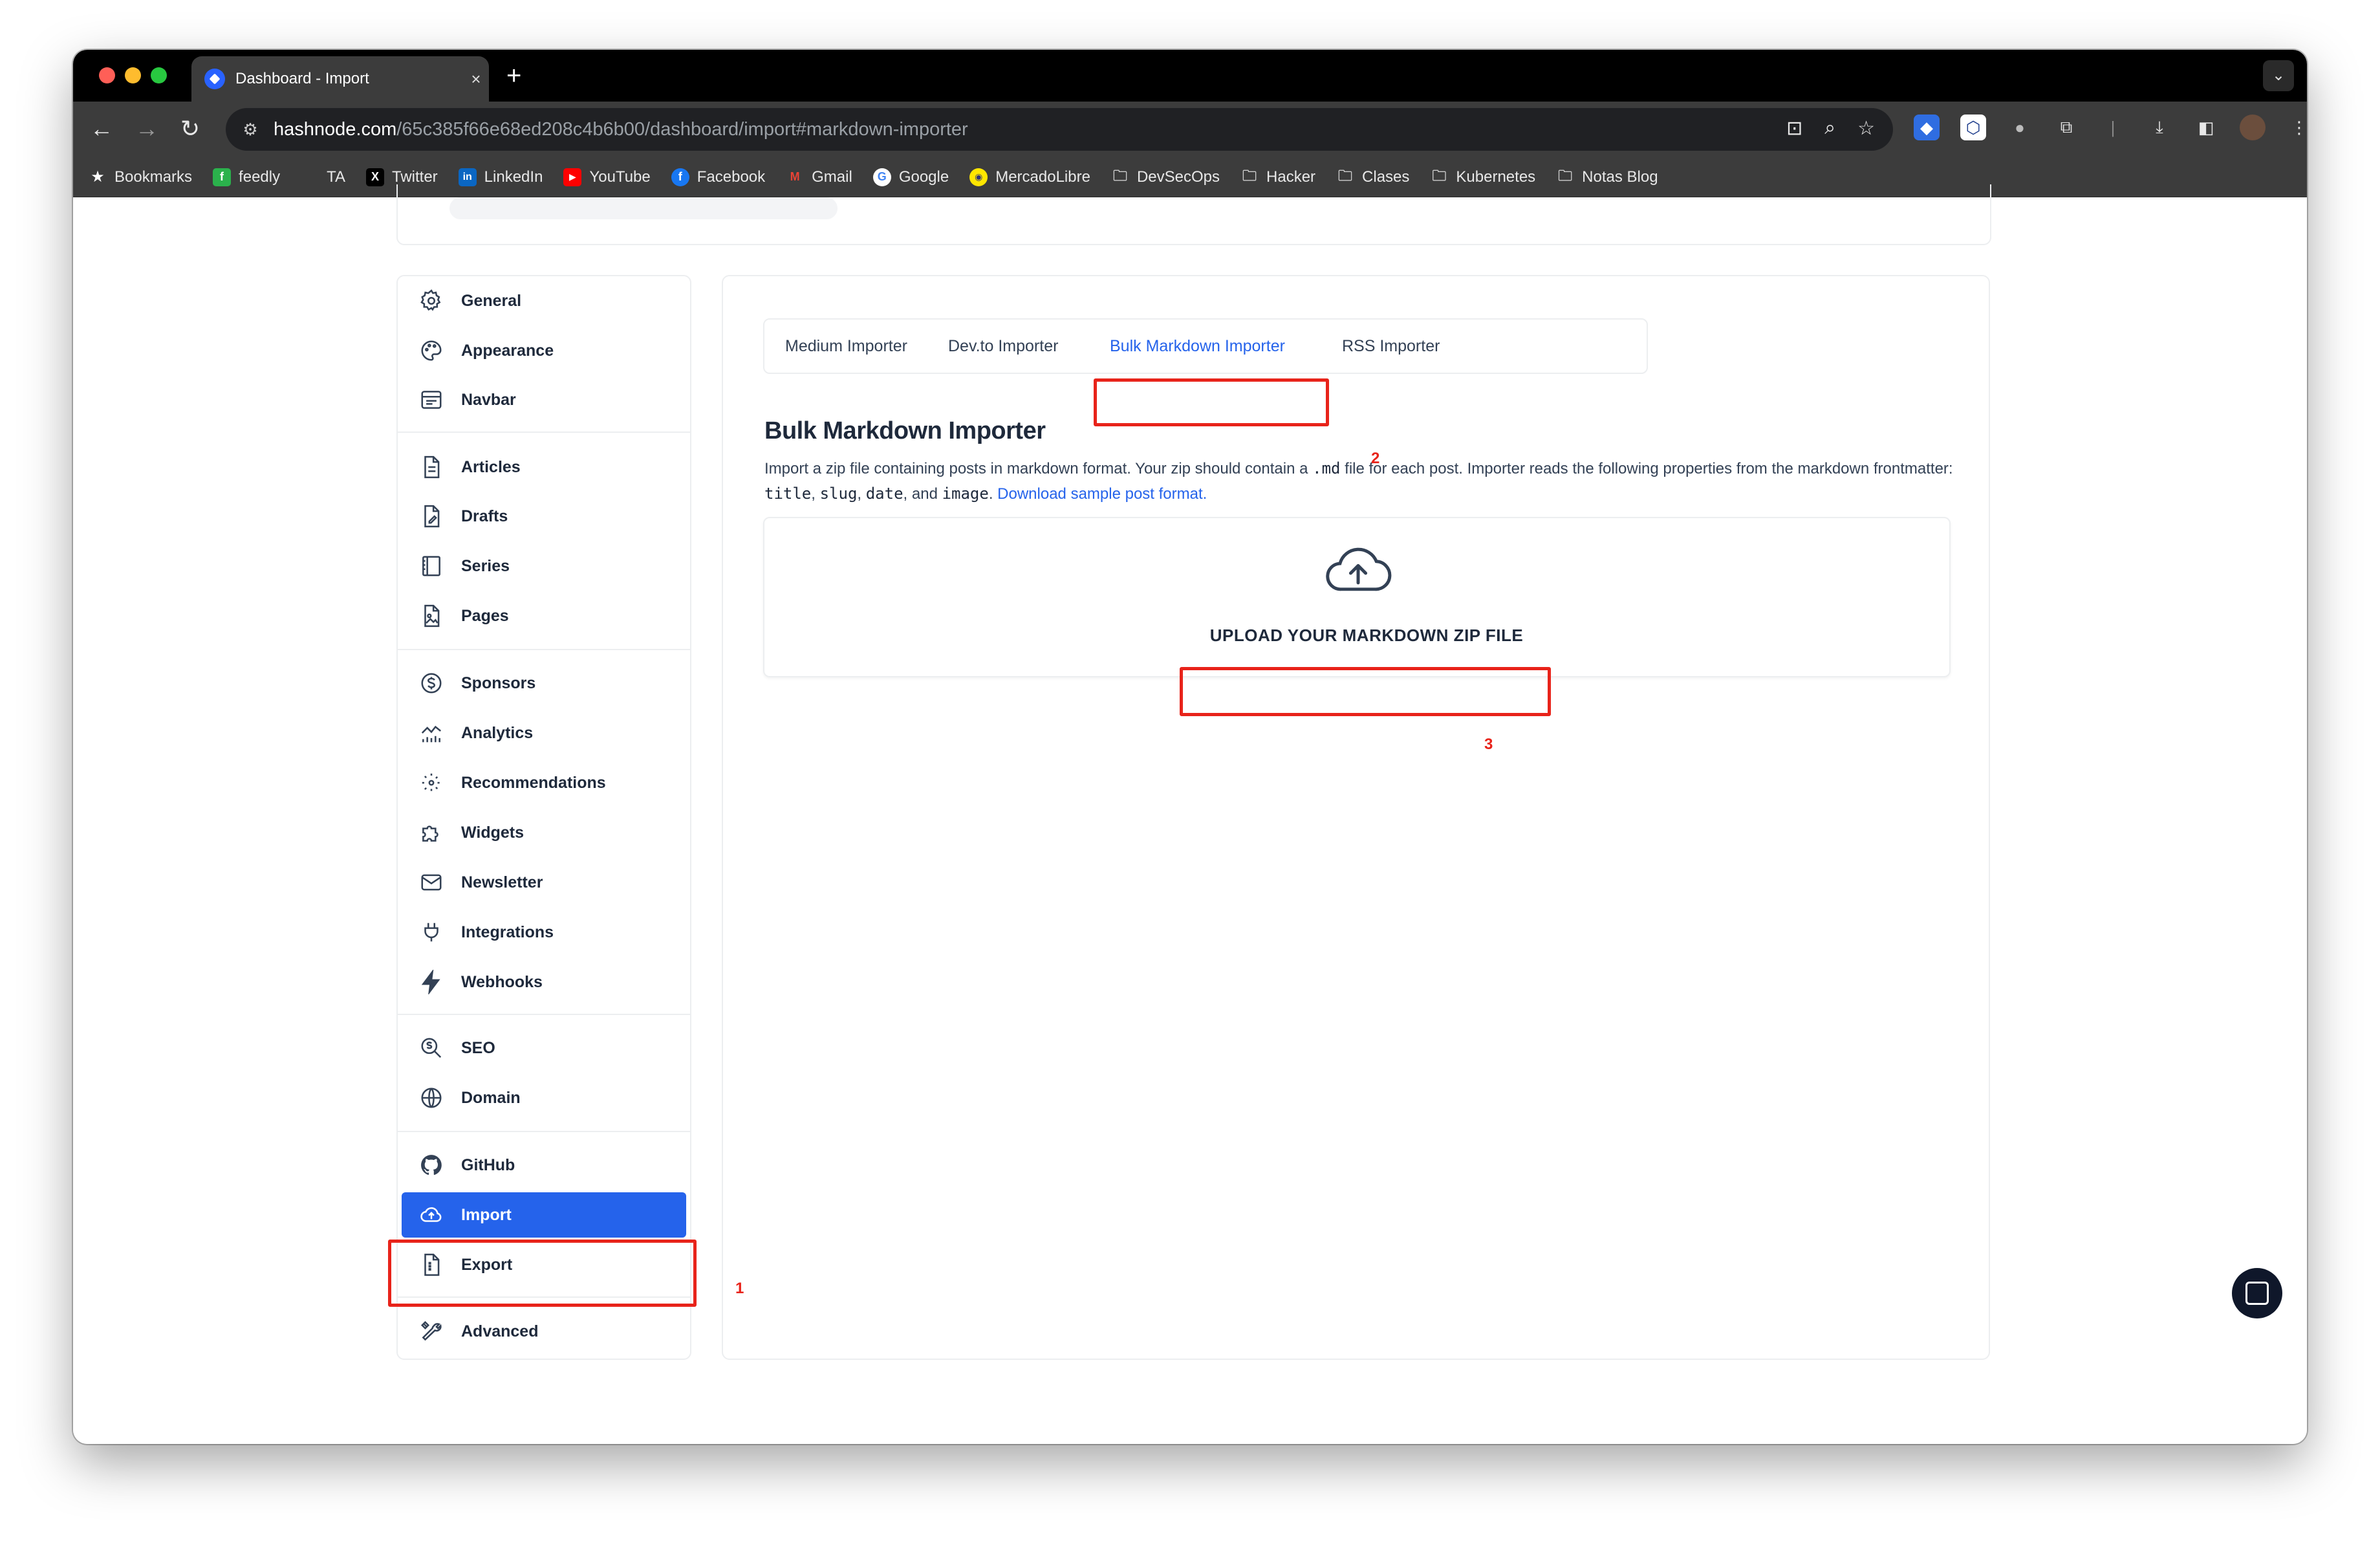 Image resolution: width=2380 pixels, height=1541 pixels. Describe the element at coordinates (431, 301) in the screenshot. I see `gear-icon` at that location.